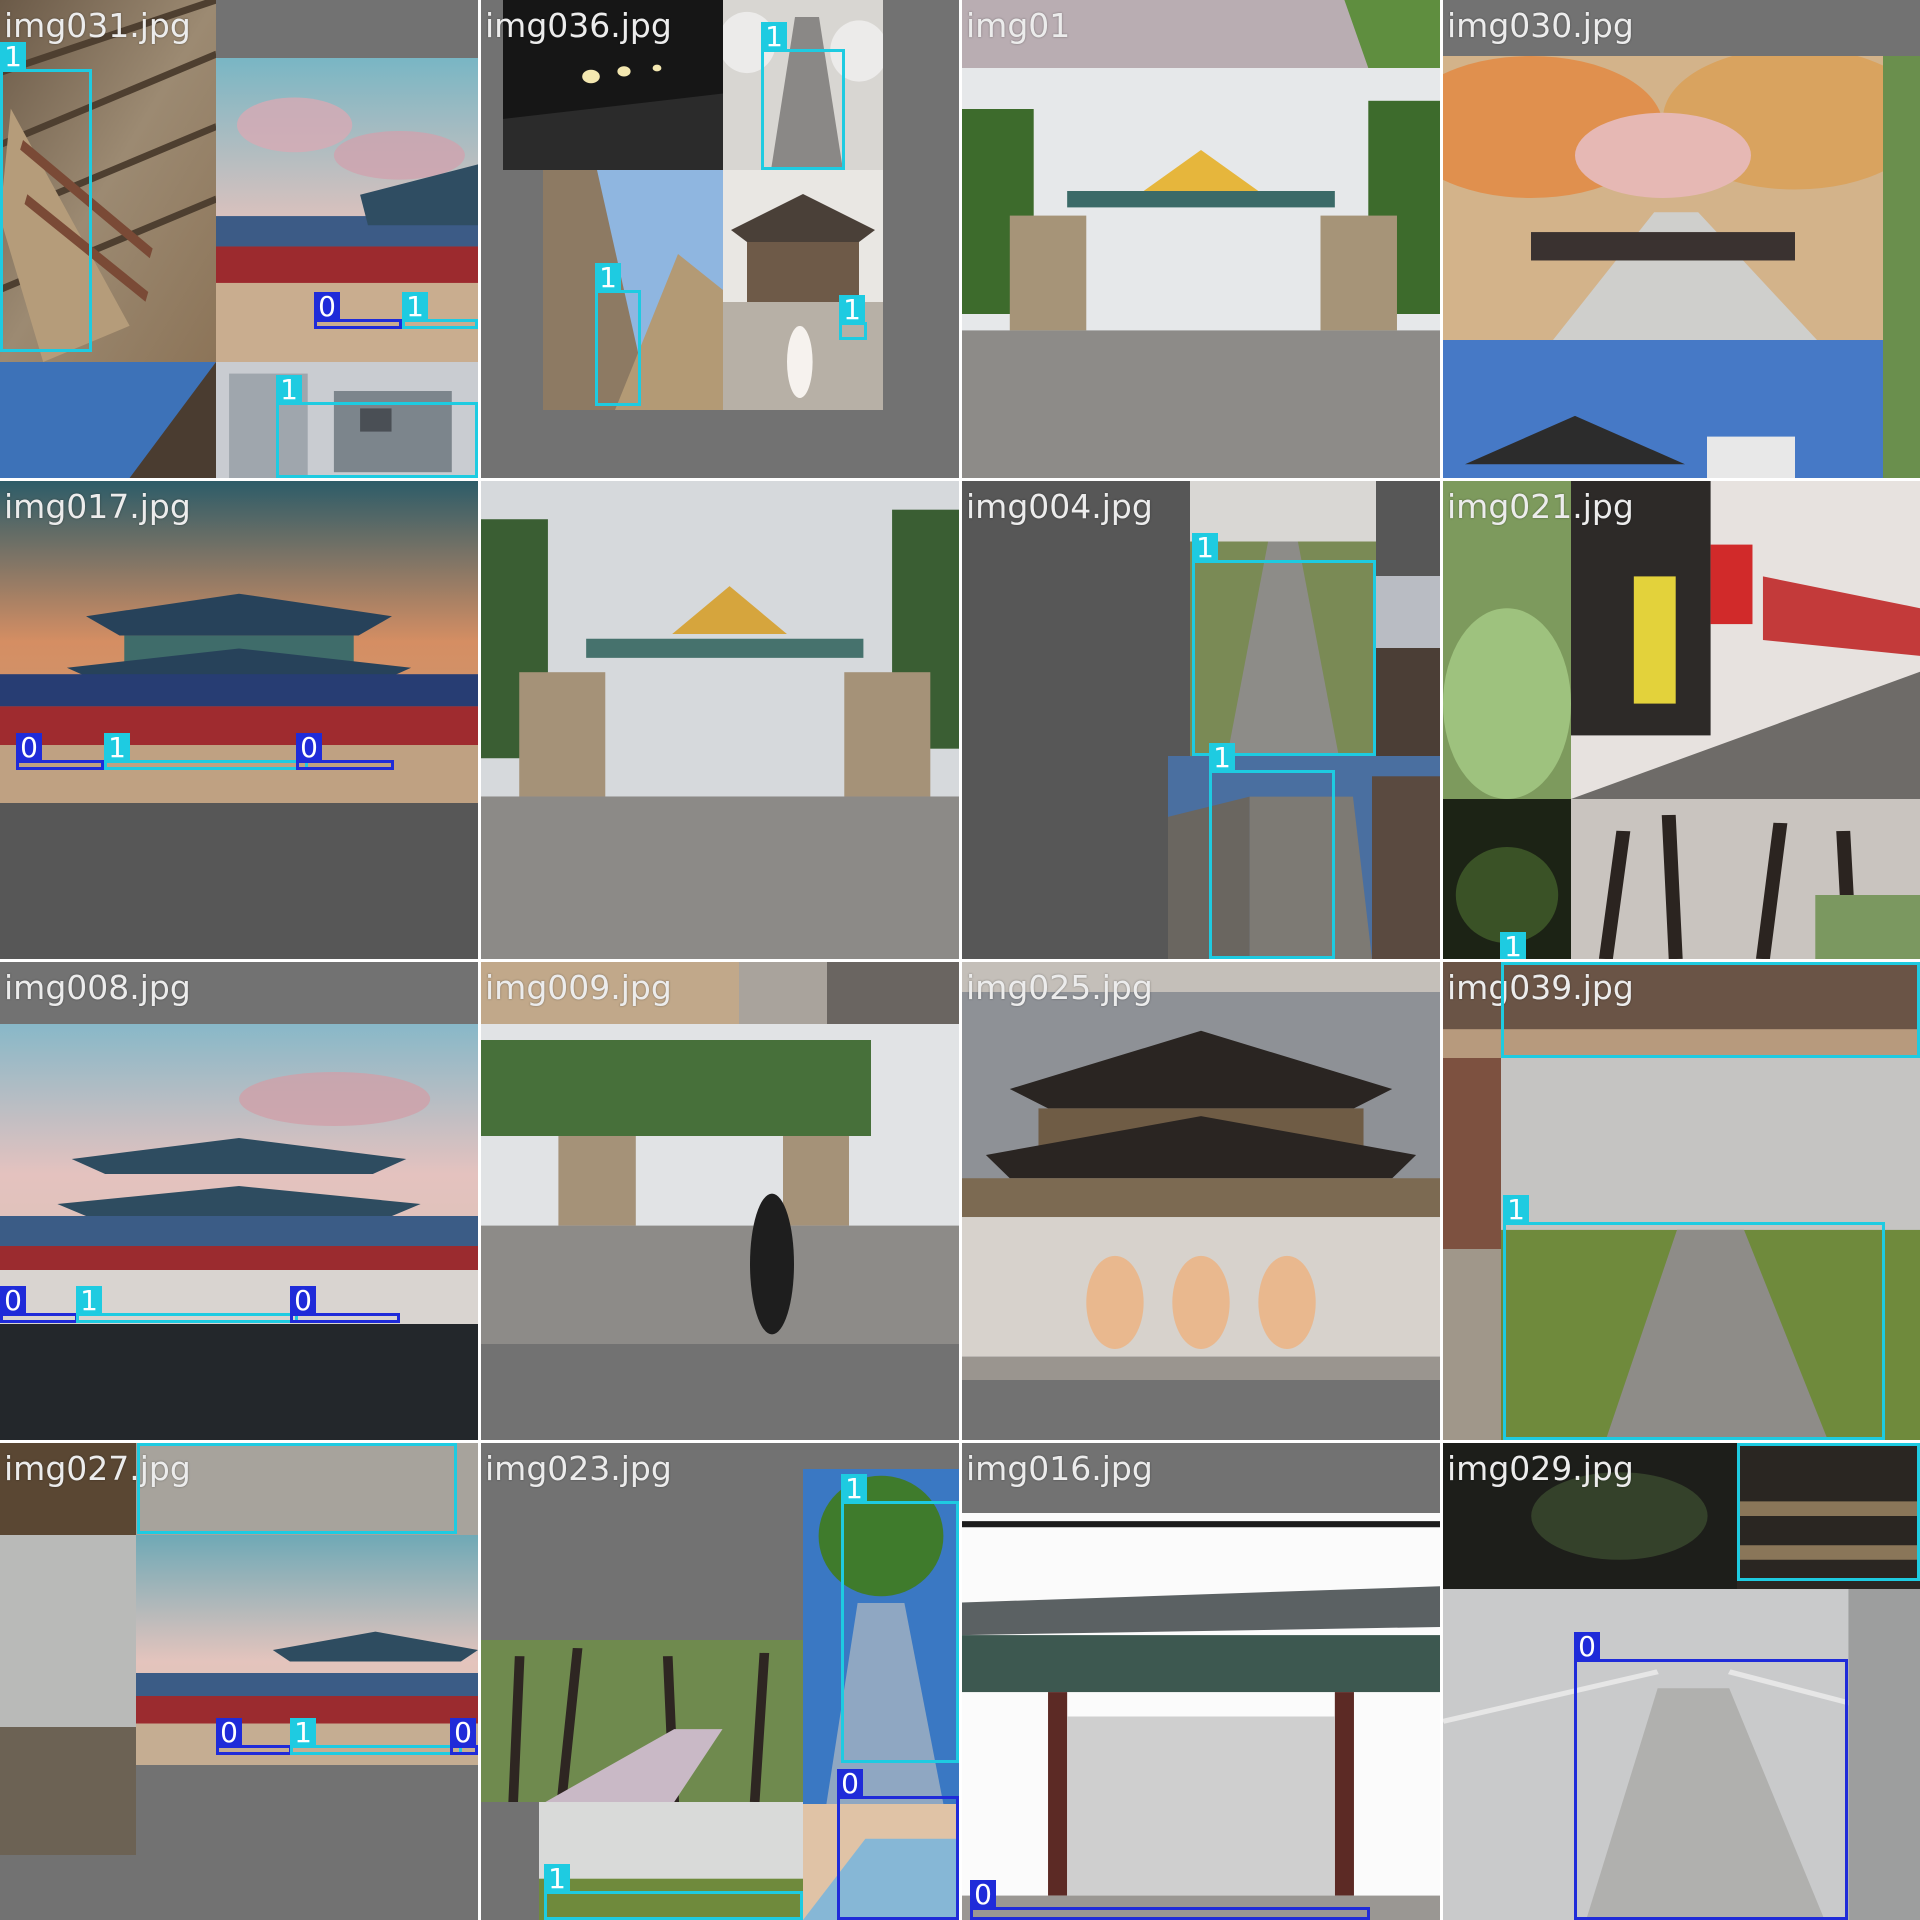  I want to click on paving-photo, so click(1201, 977).